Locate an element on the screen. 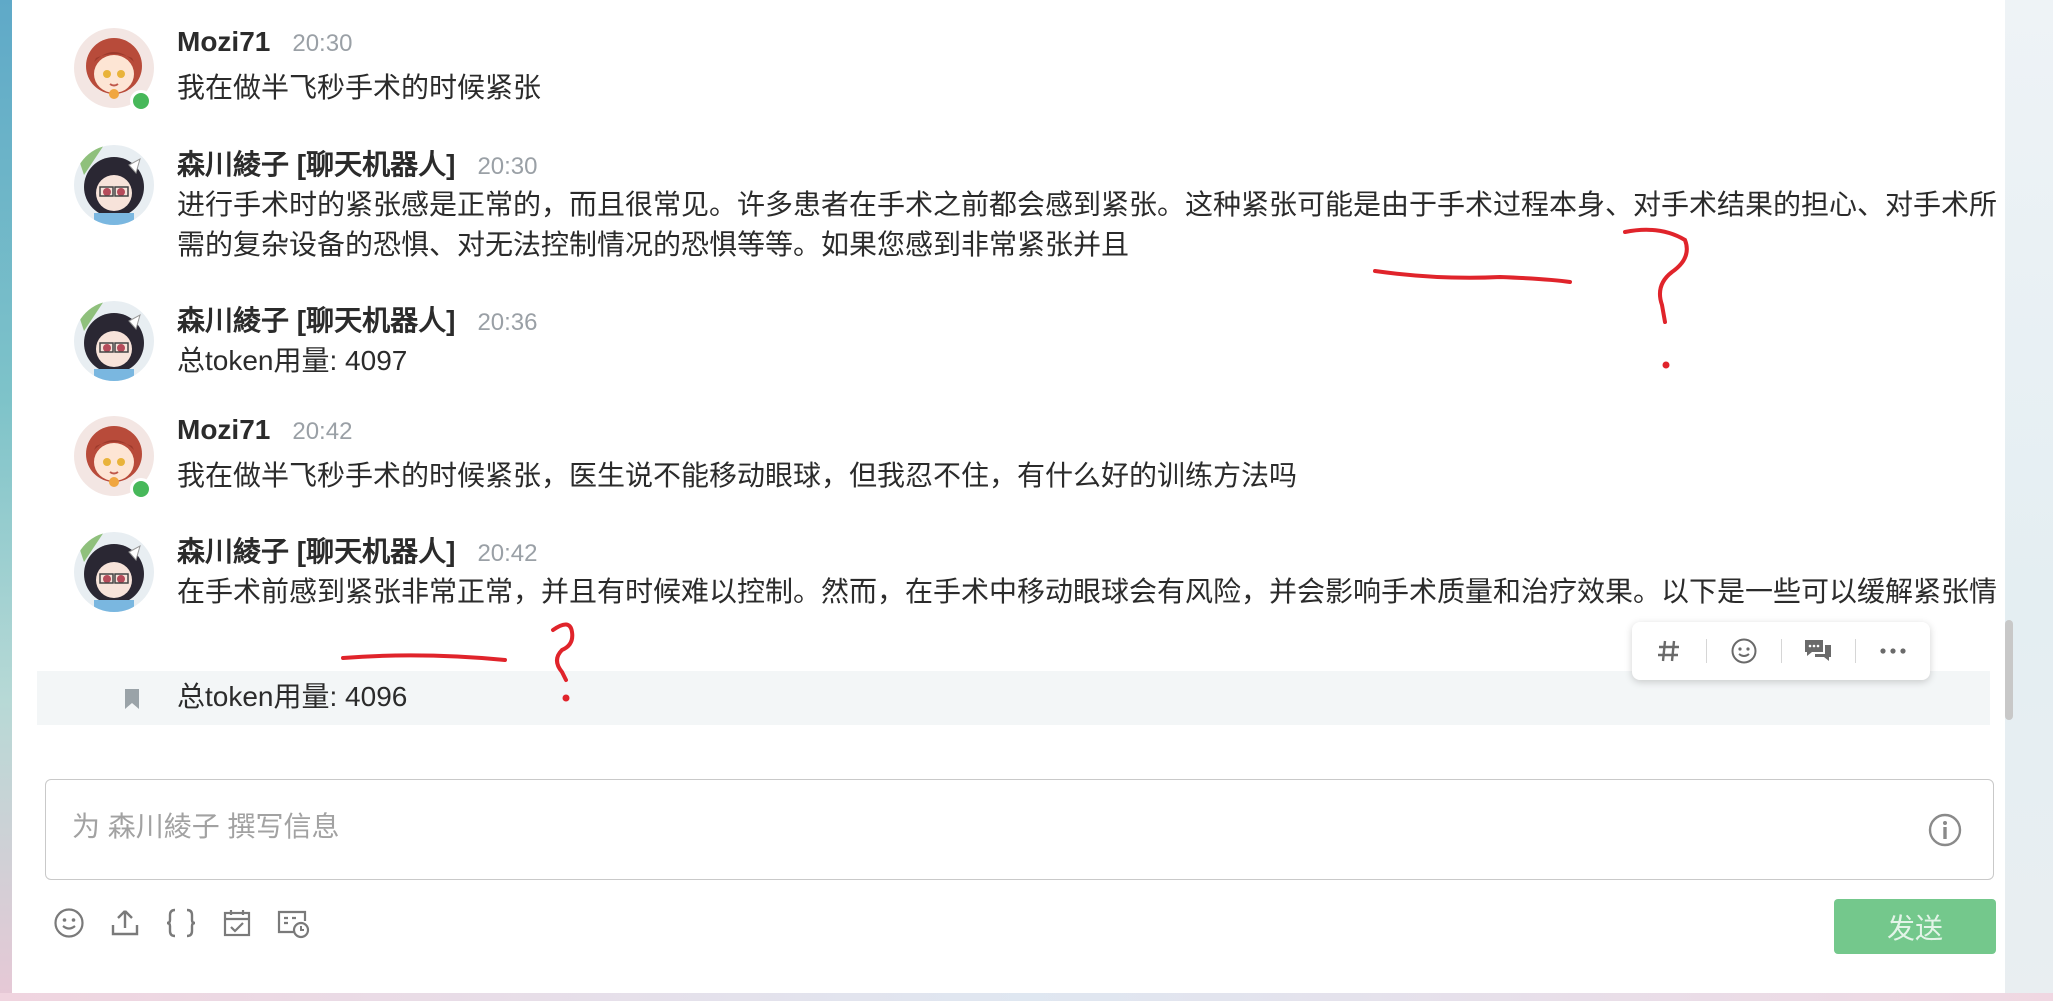 Image resolution: width=2053 pixels, height=1001 pixels. message-time: 20:36 is located at coordinates (507, 322).